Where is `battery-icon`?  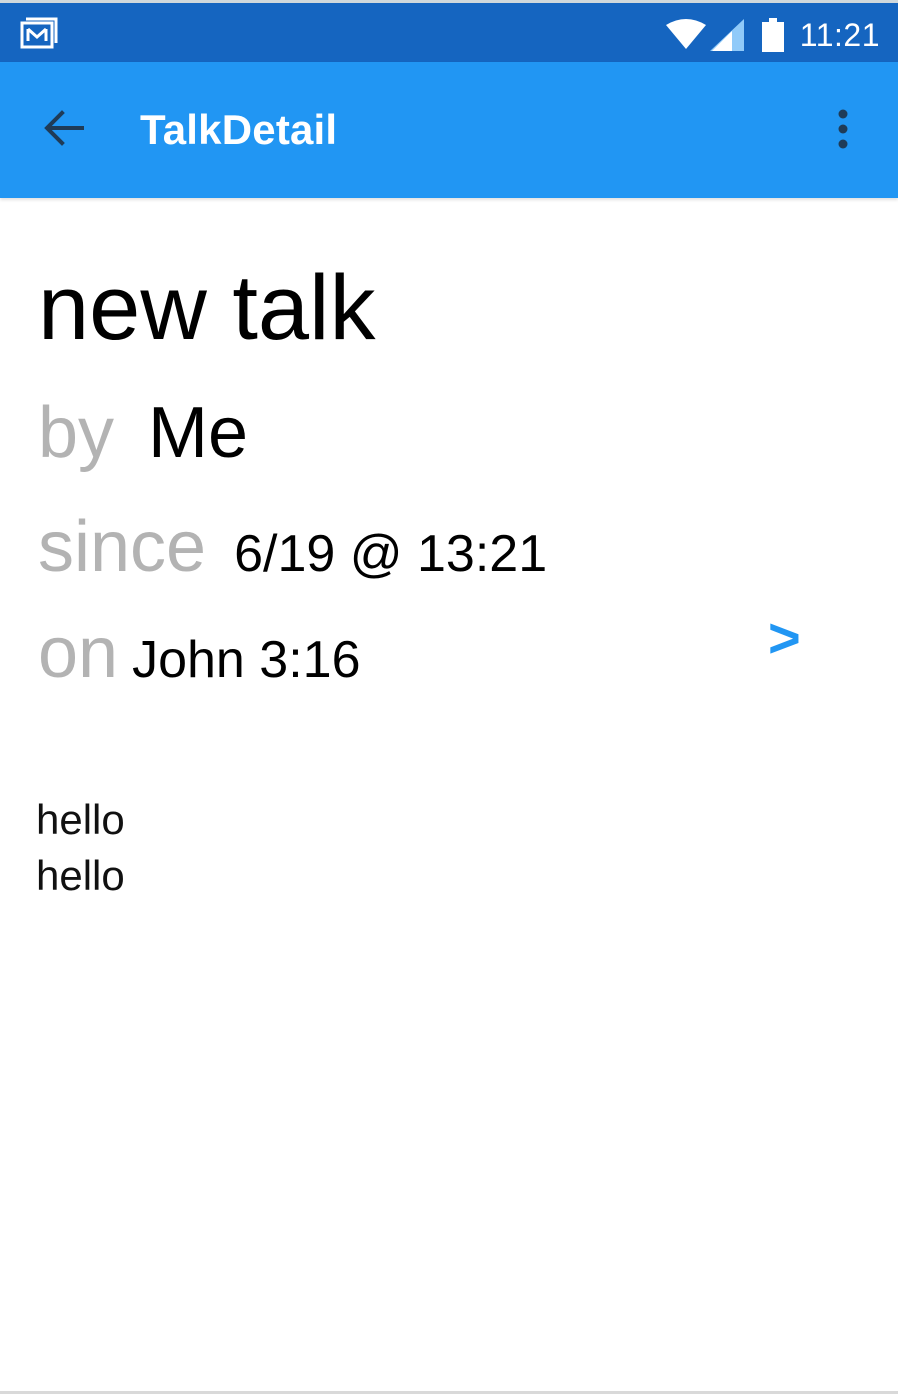
battery-icon is located at coordinates (772, 35).